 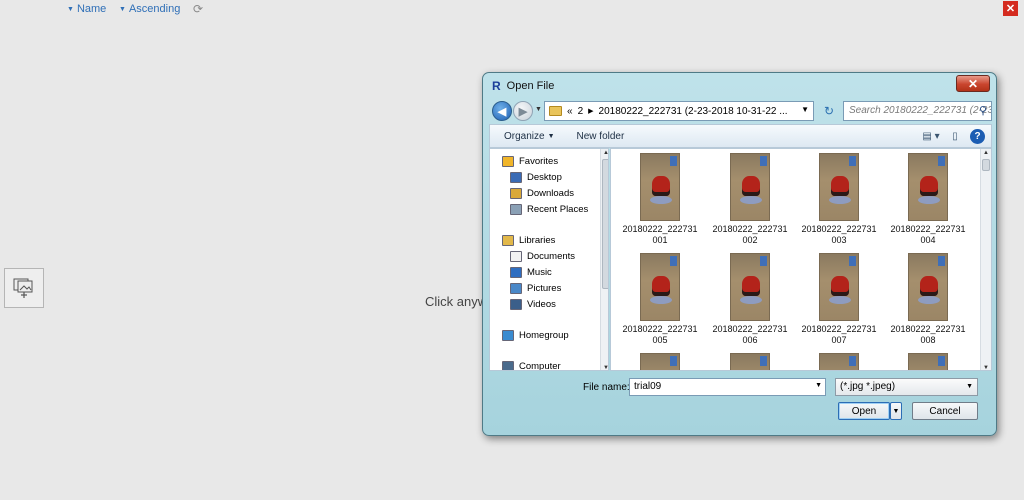 I want to click on new-folder-button: New folder, so click(x=601, y=136).